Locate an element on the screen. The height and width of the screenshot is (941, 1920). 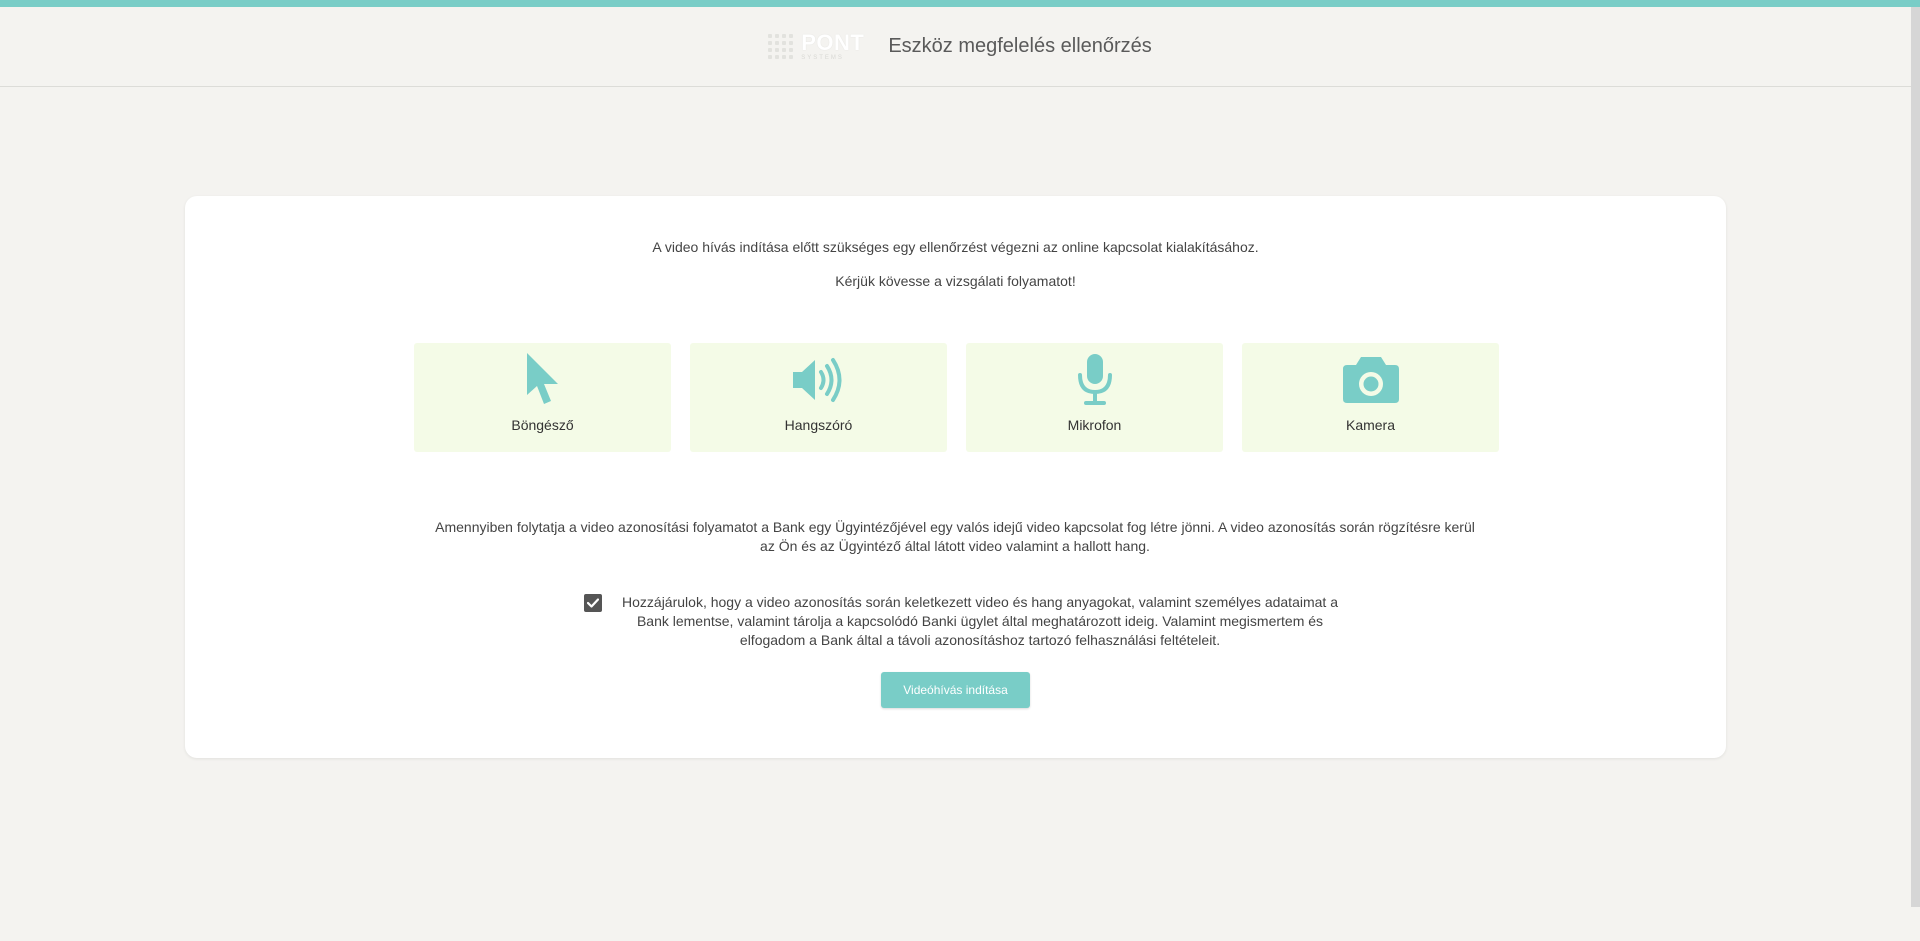
device-checks: Böngésző Hangszóró Mikrofon Kamera is located at coordinates (956, 397).